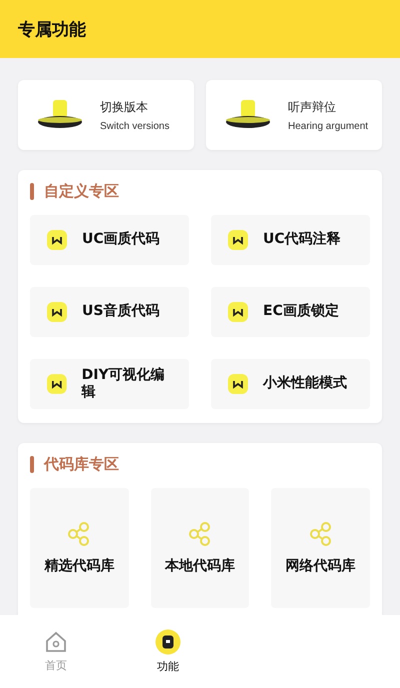  What do you see at coordinates (79, 566) in the screenshot?
I see `item-label: 精选代码库` at bounding box center [79, 566].